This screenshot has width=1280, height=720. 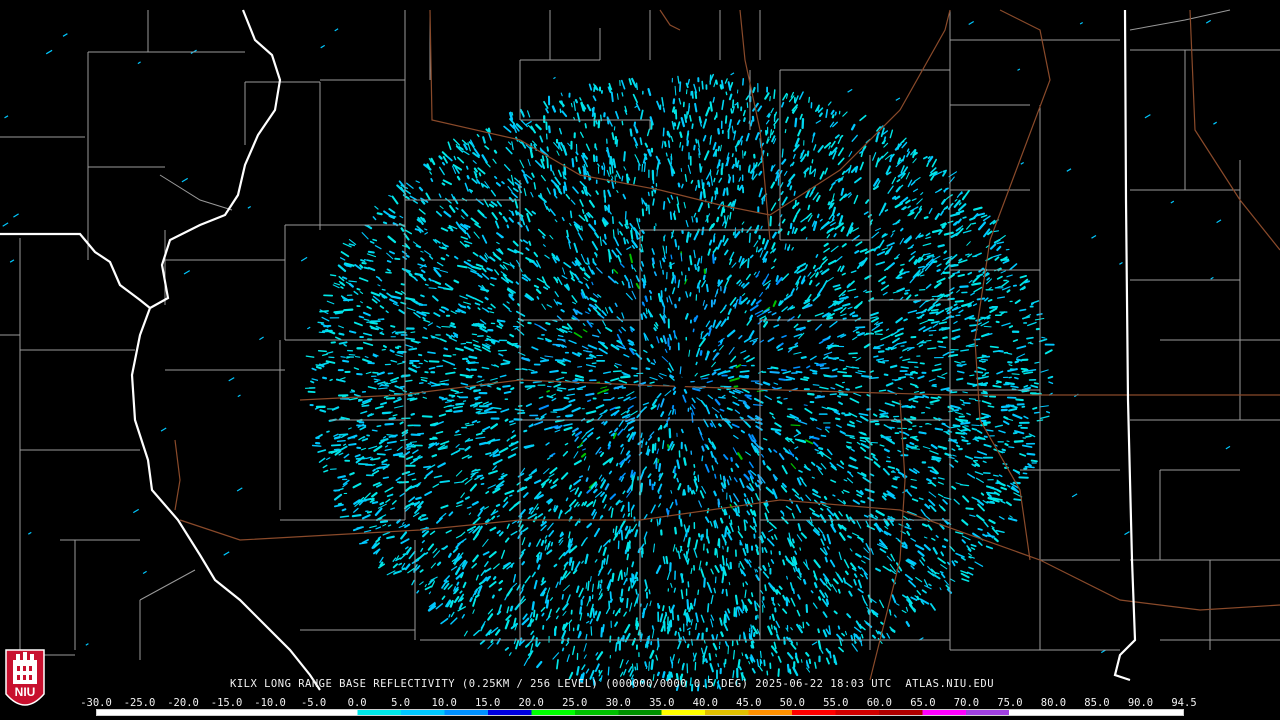 I want to click on colorbar-tick-label: -5.0, so click(x=313, y=703).